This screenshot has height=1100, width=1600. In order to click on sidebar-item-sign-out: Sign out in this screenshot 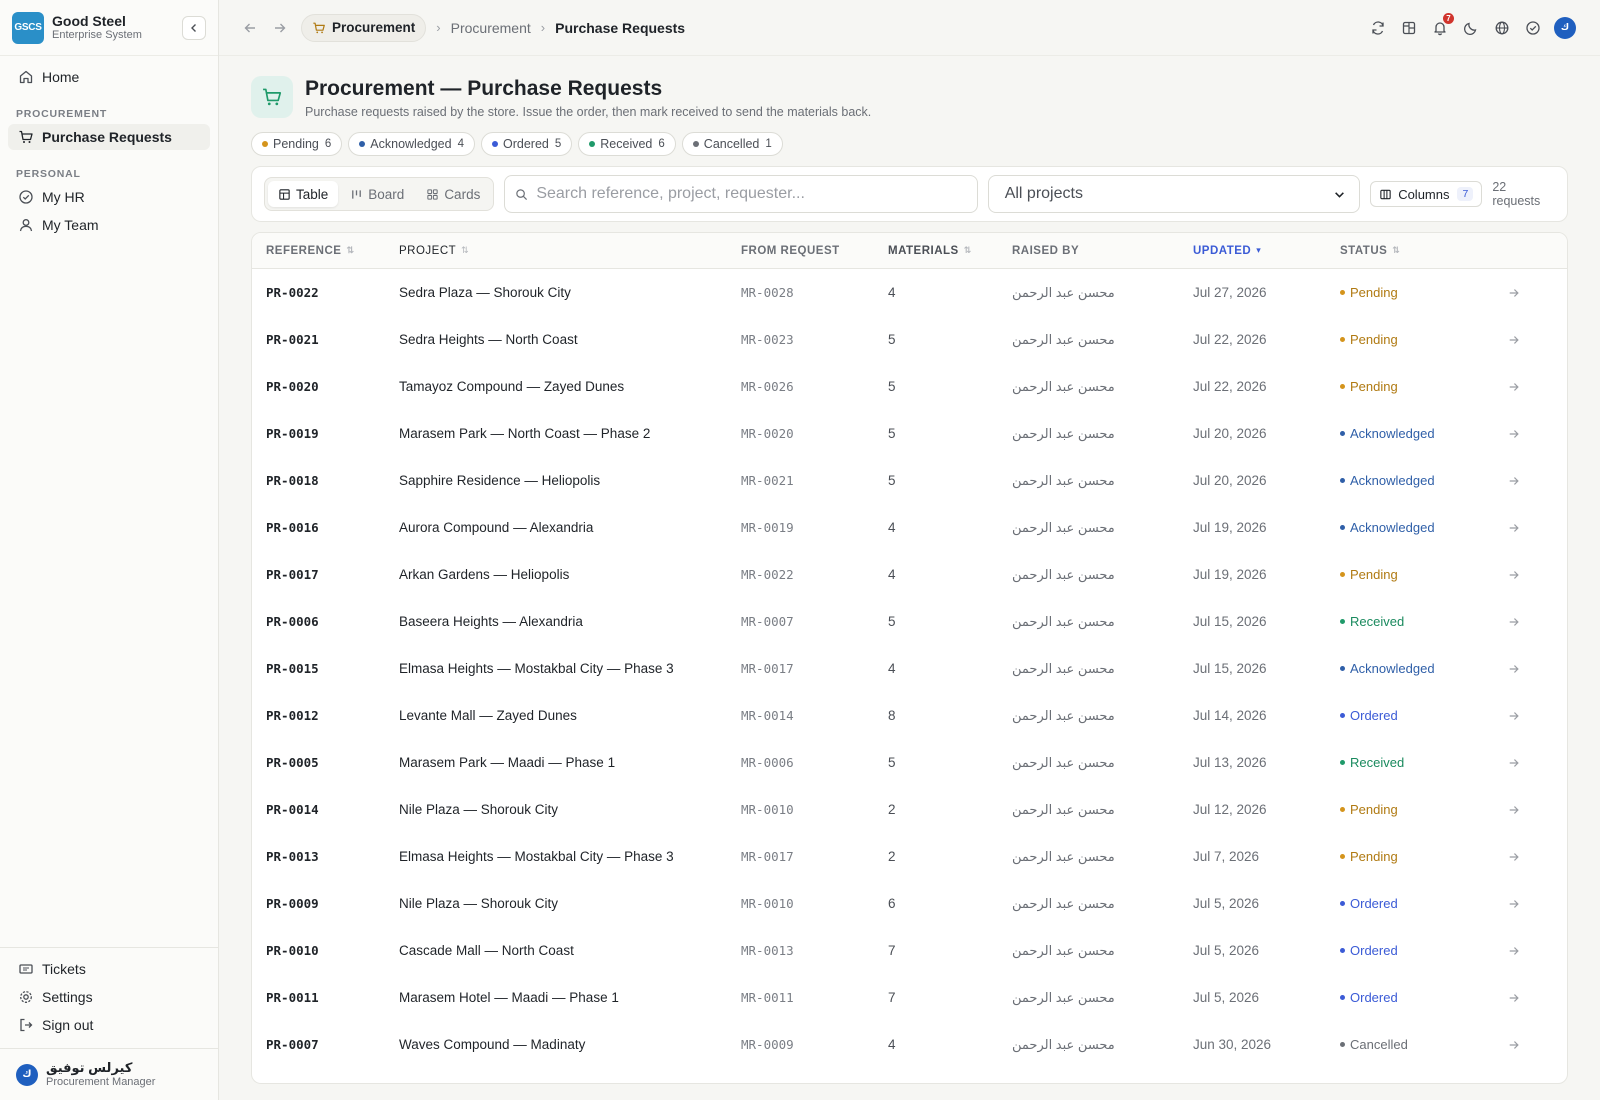, I will do `click(109, 1025)`.